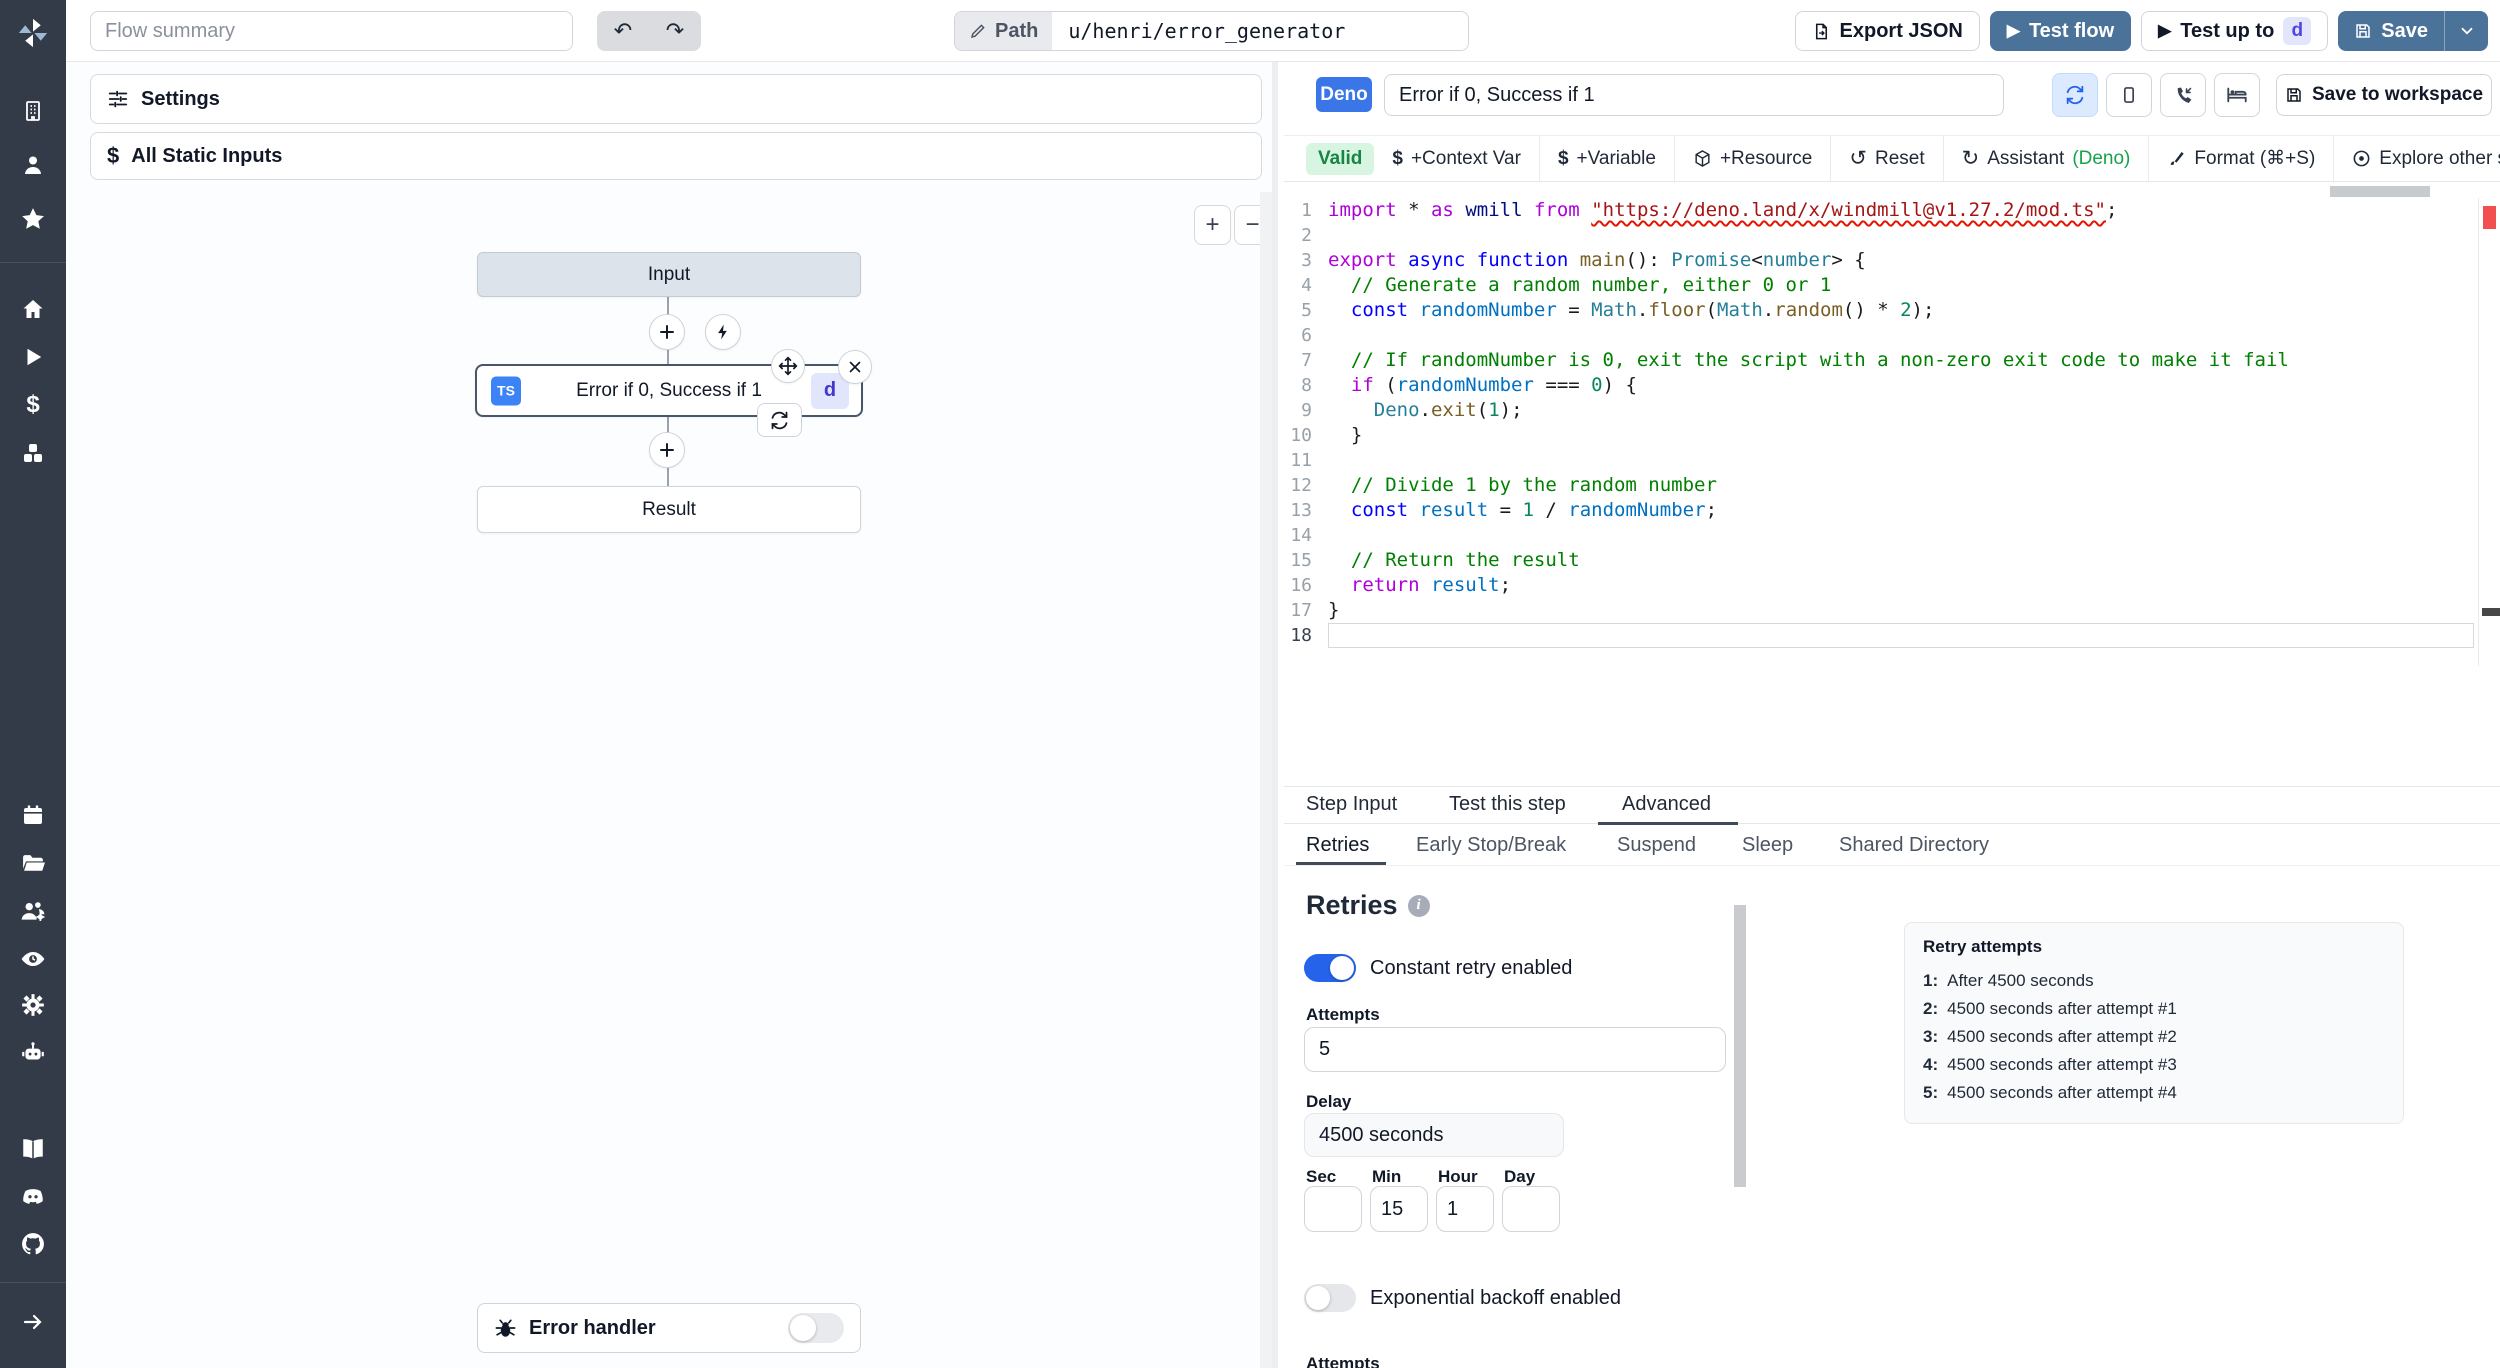 Image resolution: width=2500 pixels, height=1368 pixels. I want to click on format-button: Format (⌘+S), so click(2242, 158).